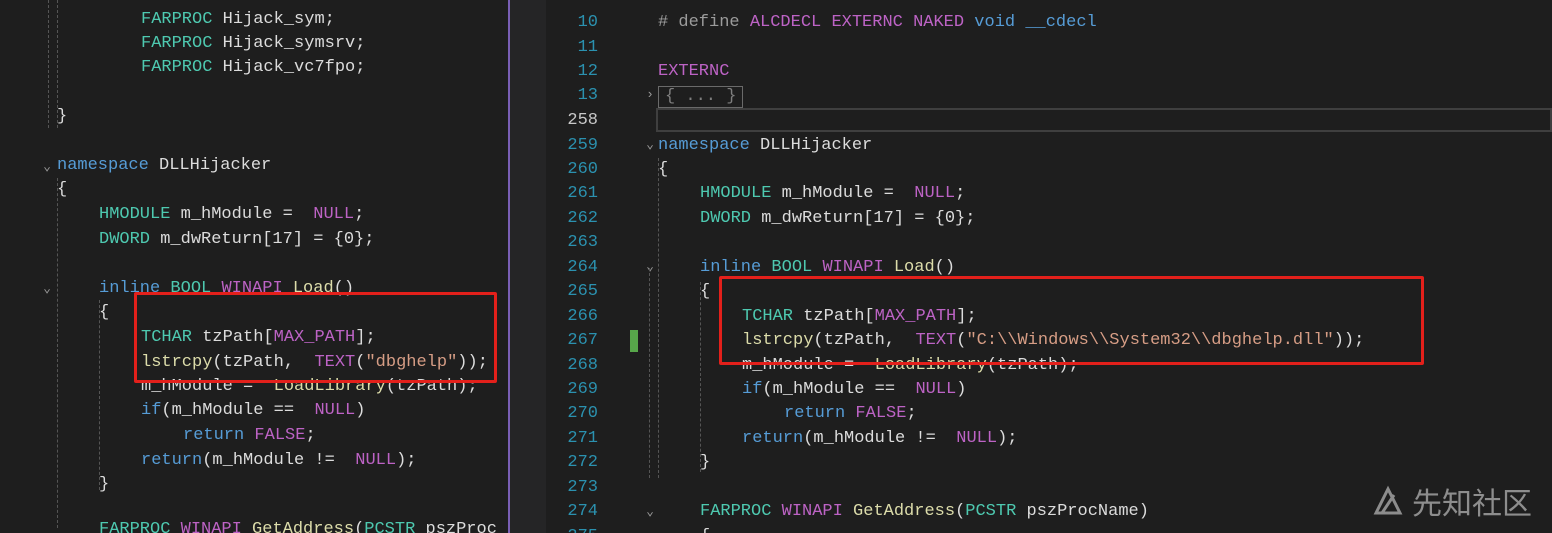 Image resolution: width=1552 pixels, height=533 pixels. Describe the element at coordinates (304, 0) in the screenshot. I see `code-token: Hijack_stackdbg;` at that location.